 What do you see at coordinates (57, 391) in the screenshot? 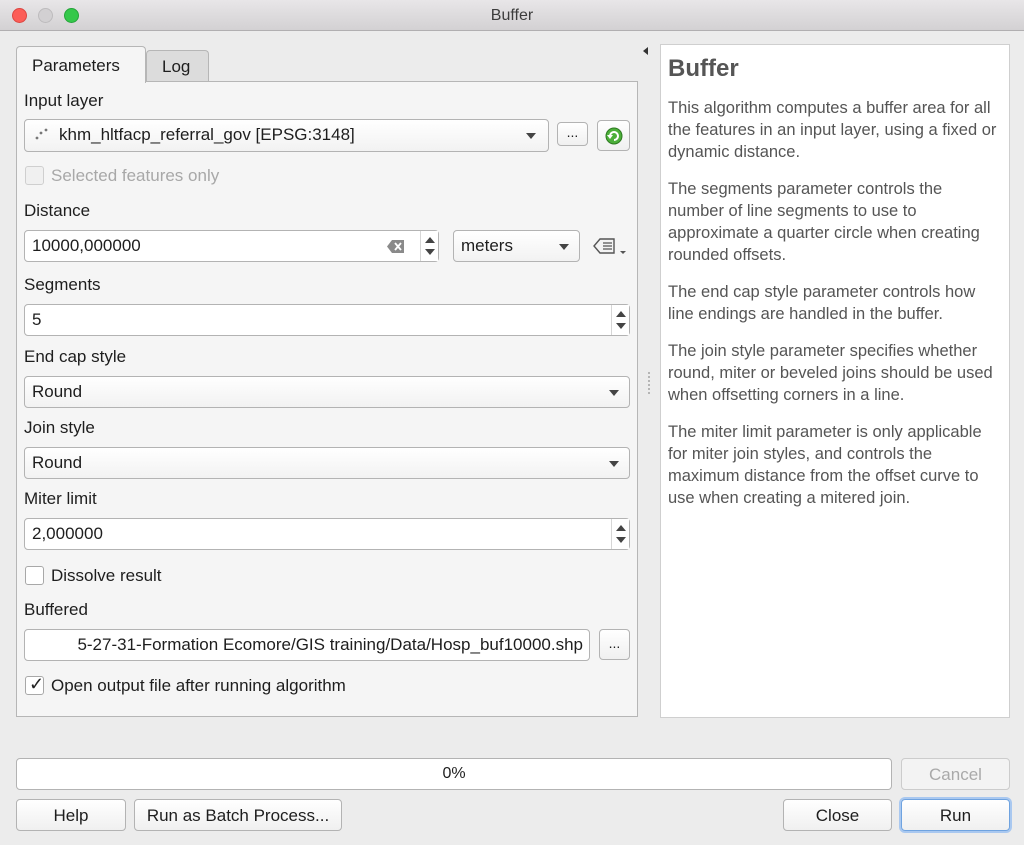
I see `end-cap-style-value: Round` at bounding box center [57, 391].